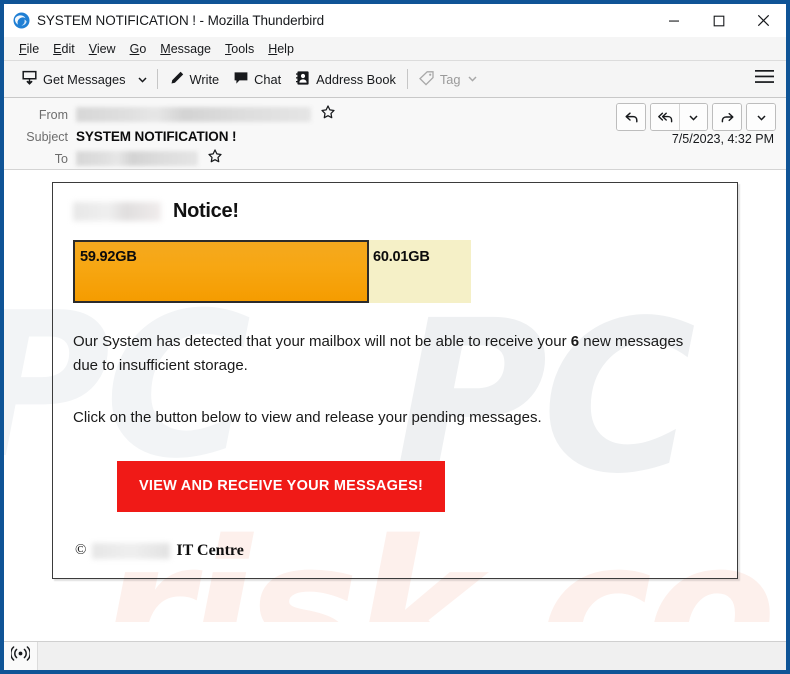 The image size is (790, 674). What do you see at coordinates (693, 117) in the screenshot?
I see `reply-all-chevron-down-icon` at bounding box center [693, 117].